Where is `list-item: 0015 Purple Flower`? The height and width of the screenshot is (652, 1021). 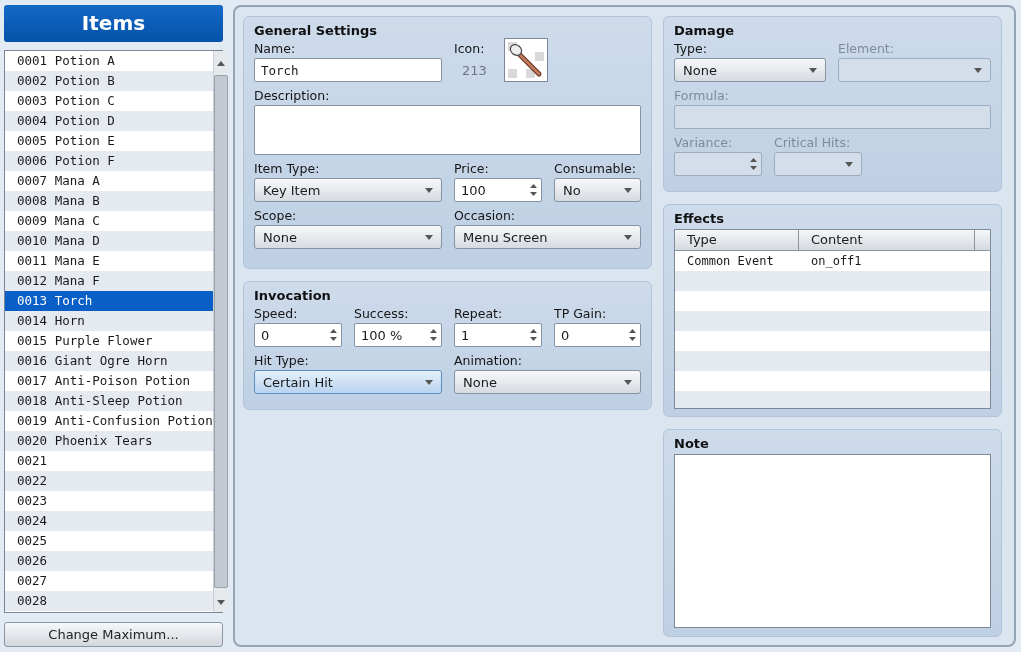 list-item: 0015 Purple Flower is located at coordinates (109, 340).